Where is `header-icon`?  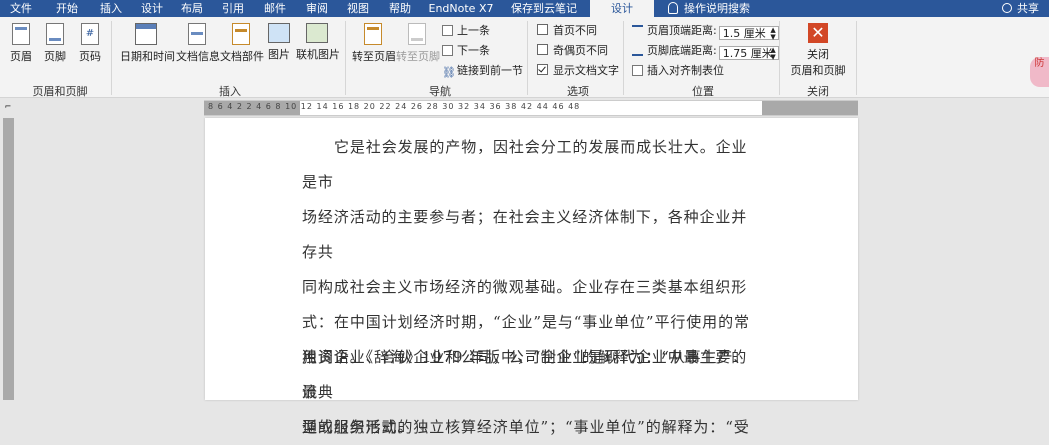
header-icon is located at coordinates (21, 34).